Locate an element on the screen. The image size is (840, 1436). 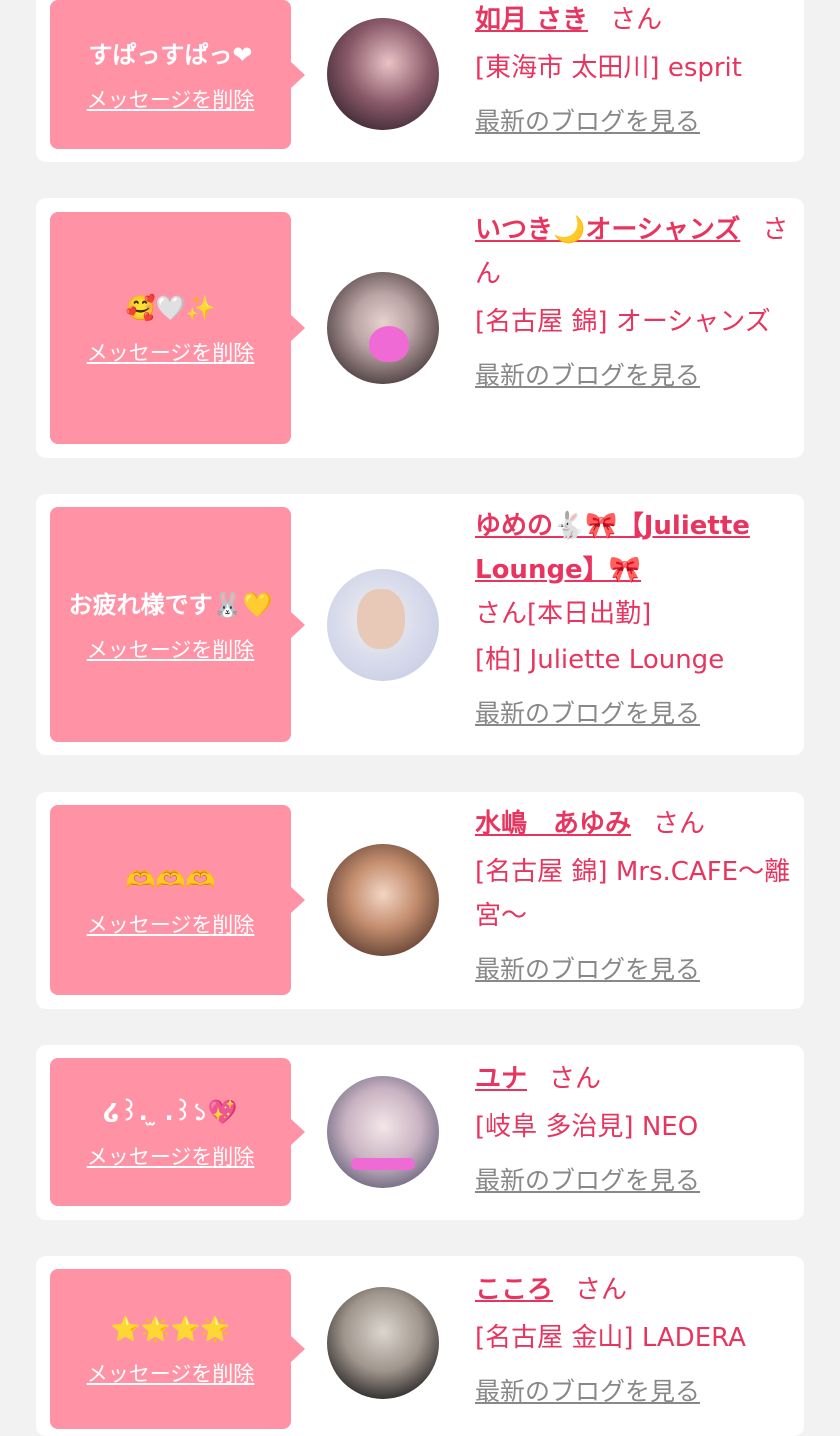
profile-info: 如月 さき さん [東海市 太田川] esprit 最新のブログを見る is located at coordinates (634, 72).